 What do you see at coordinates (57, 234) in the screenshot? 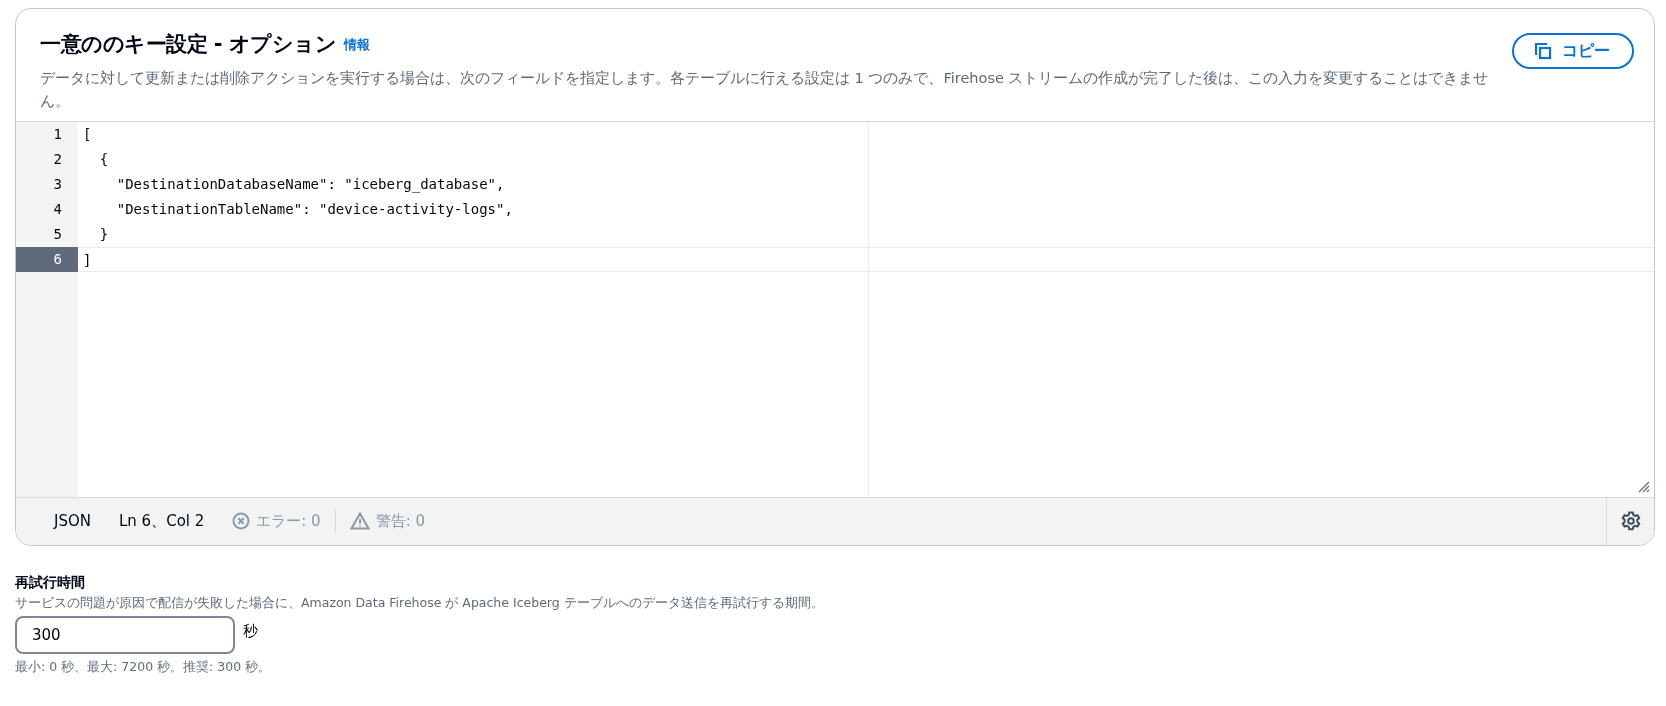
I see `line-number: 5` at bounding box center [57, 234].